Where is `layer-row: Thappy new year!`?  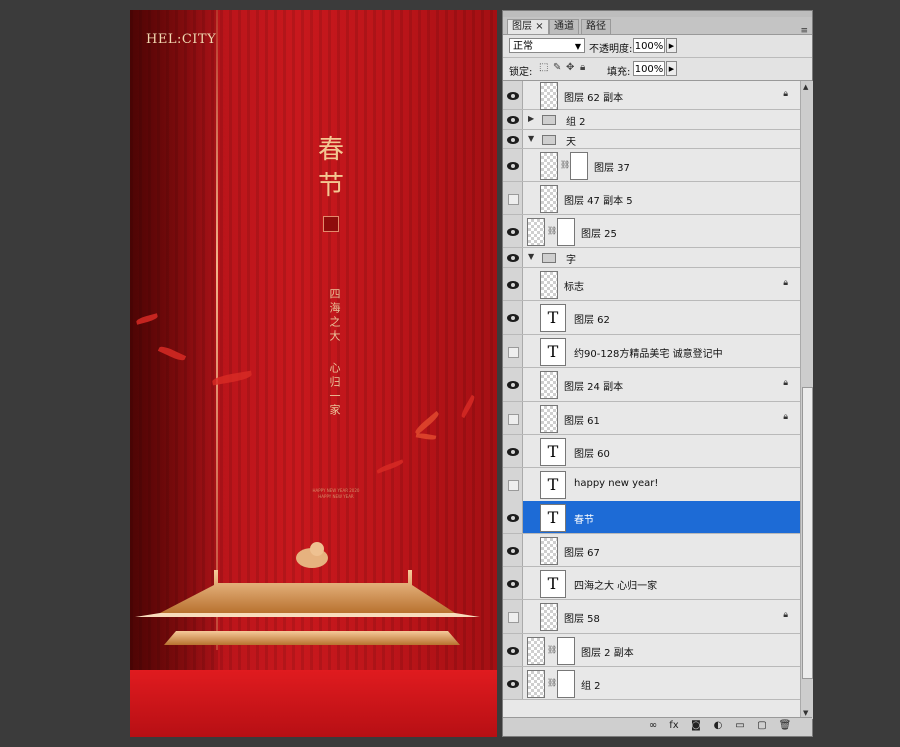
layer-row: Thappy new year! is located at coordinates (651, 485).